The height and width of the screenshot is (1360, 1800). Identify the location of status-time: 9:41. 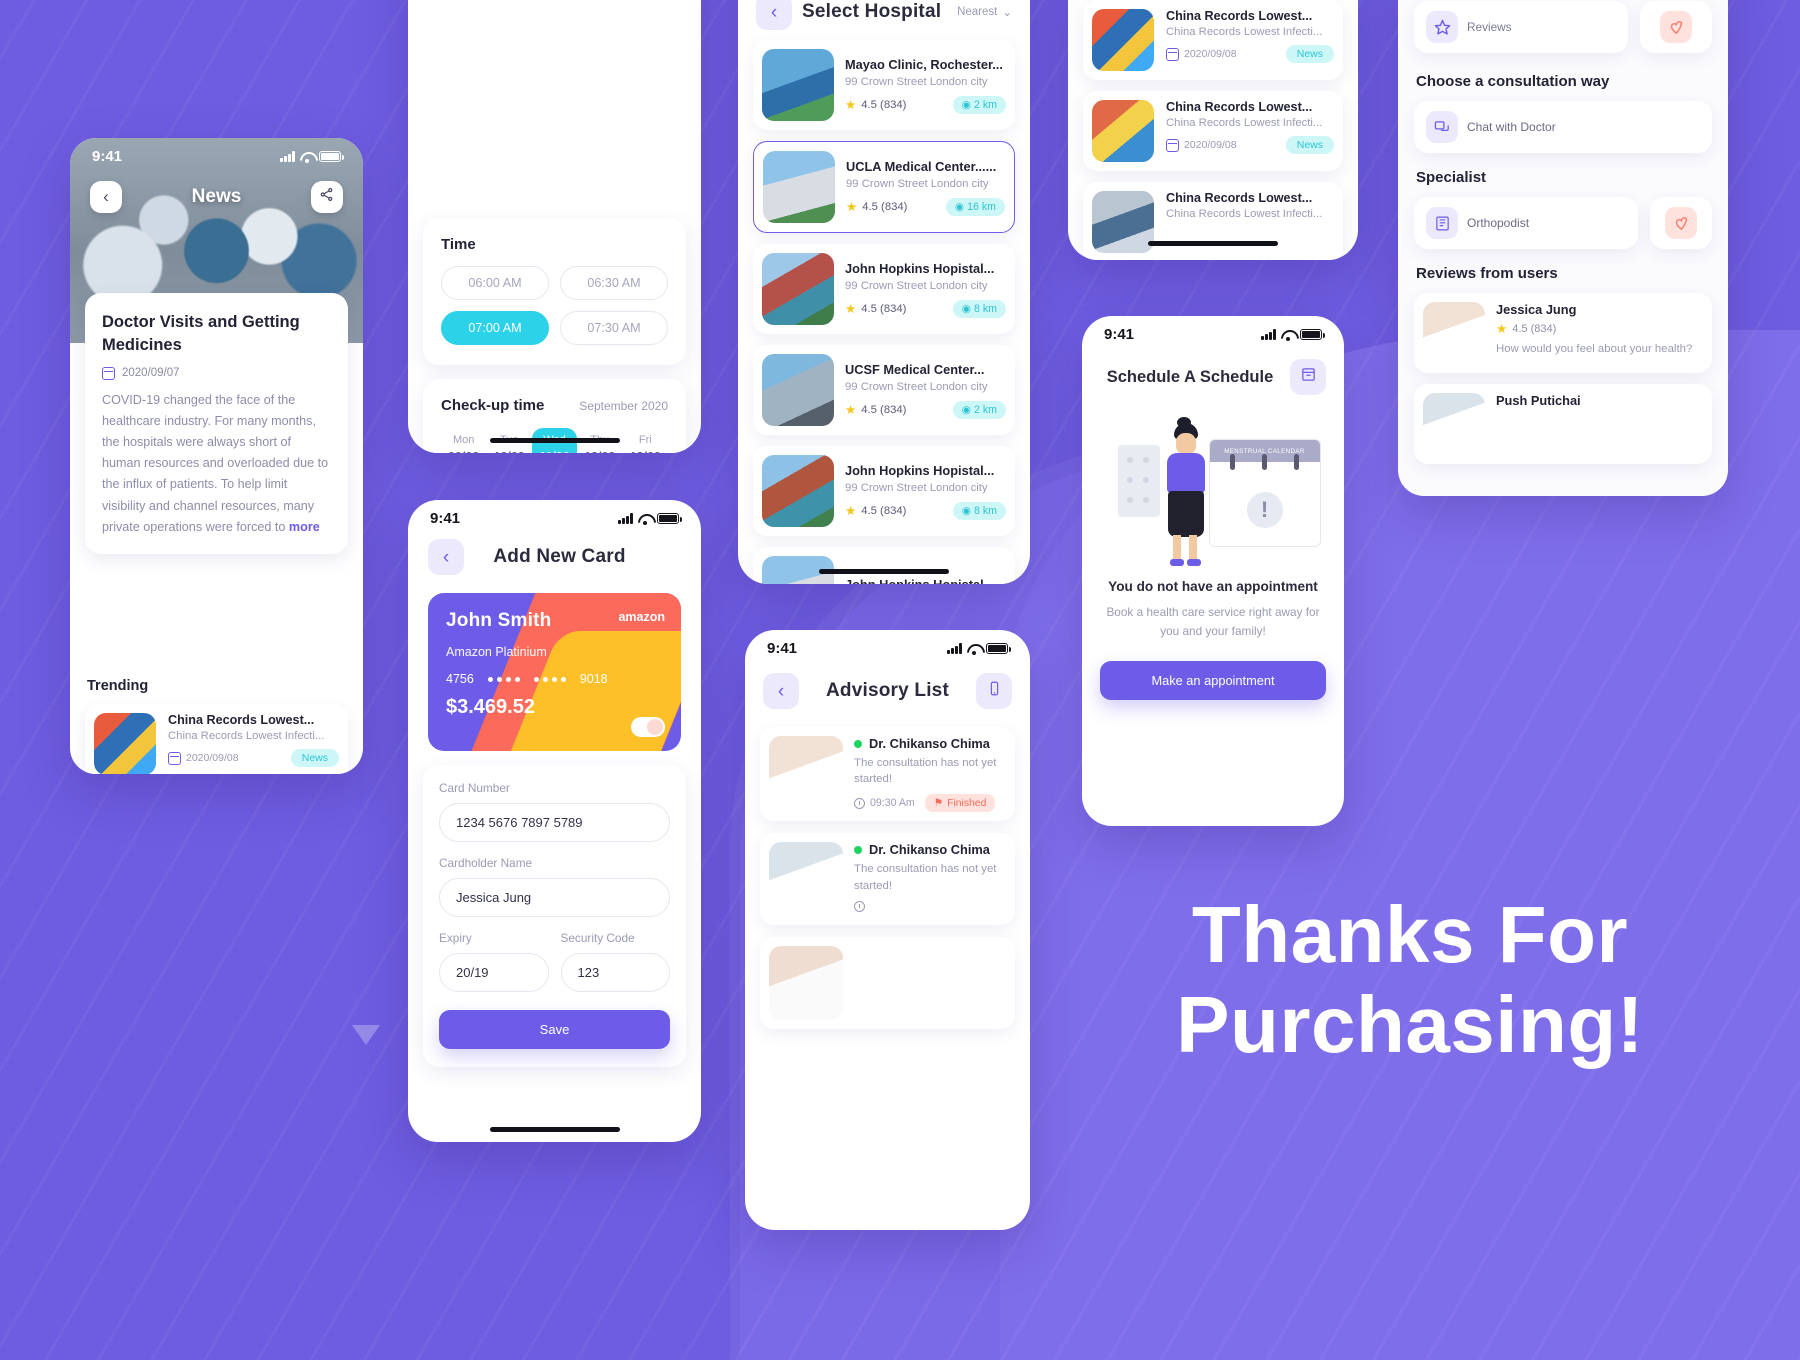
(1119, 334).